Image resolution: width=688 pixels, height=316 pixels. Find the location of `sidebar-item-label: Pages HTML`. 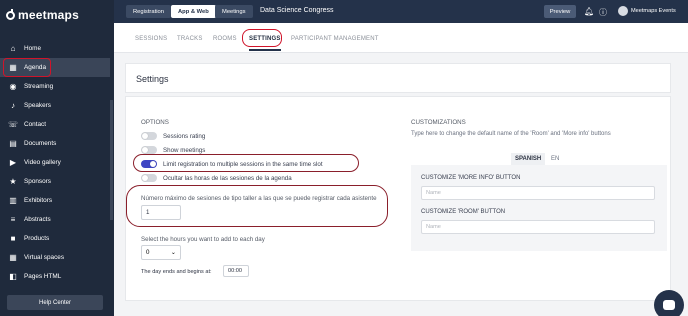

sidebar-item-label: Pages HTML is located at coordinates (43, 276).